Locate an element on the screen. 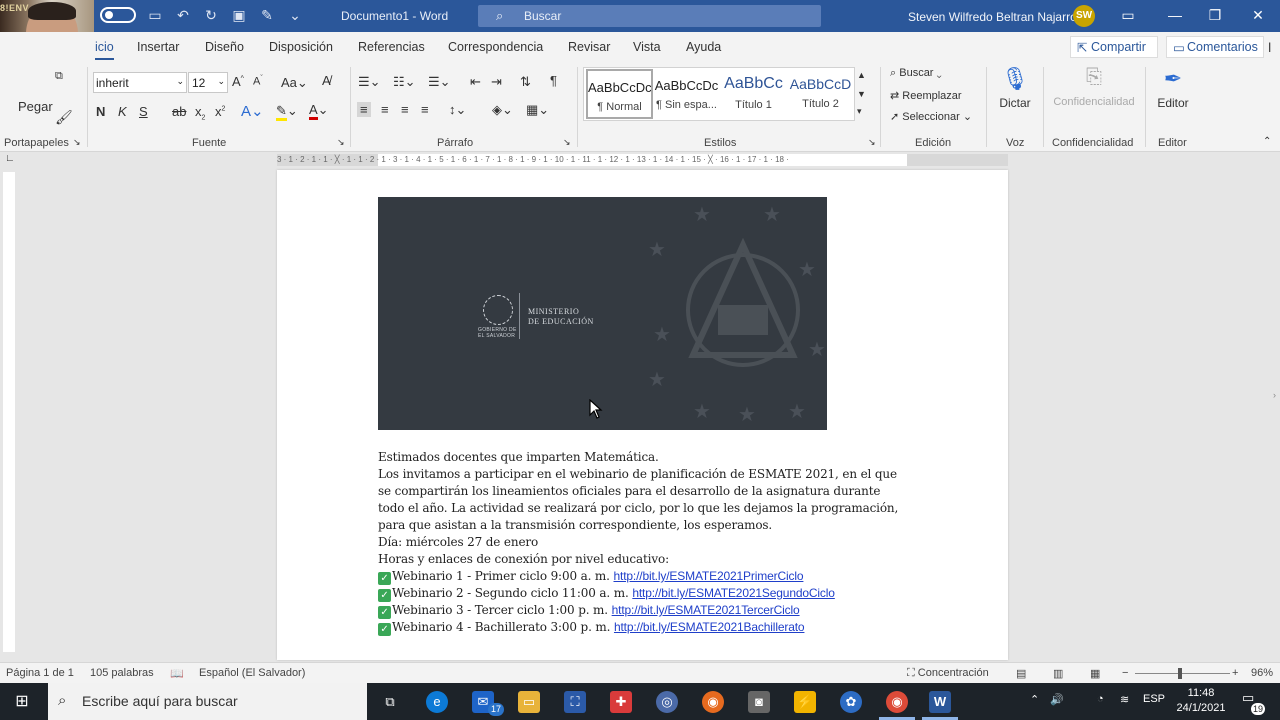  font-color-icon: A⌄ is located at coordinates (319, 111).